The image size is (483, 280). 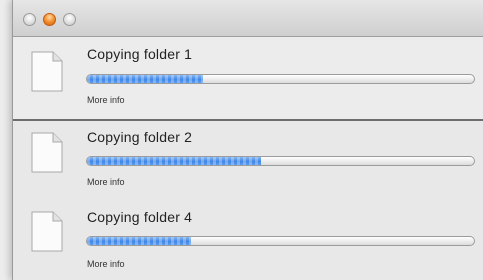 I want to click on copy-item-title: Copying folder 1, so click(x=140, y=54).